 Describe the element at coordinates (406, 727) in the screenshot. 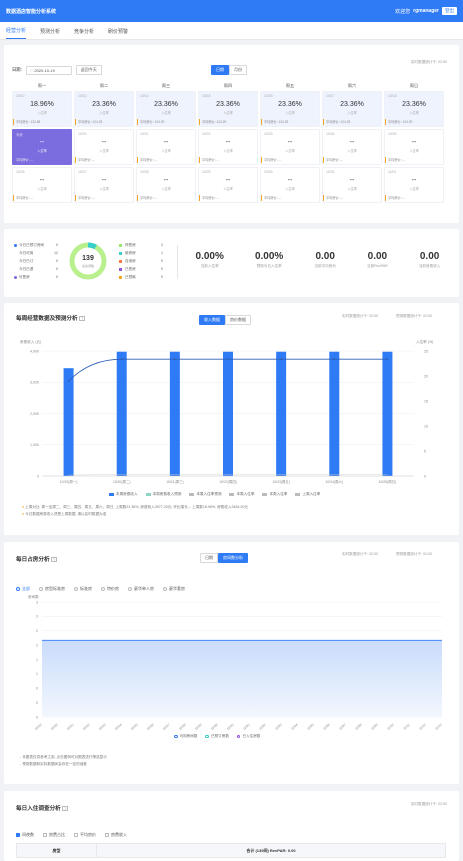

I see `daily-x-tick: 11/11` at that location.